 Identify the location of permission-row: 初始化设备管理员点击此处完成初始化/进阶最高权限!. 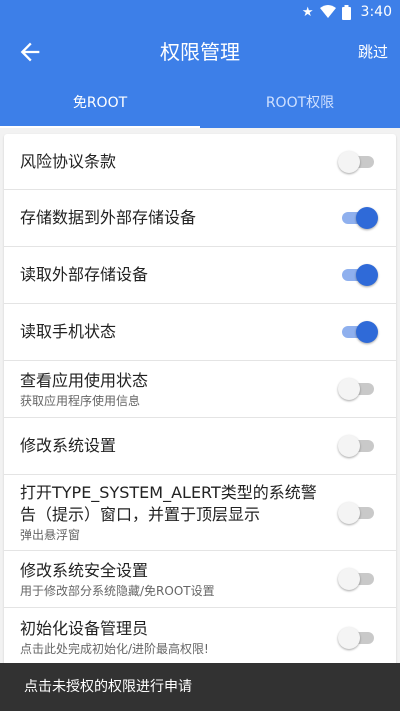
(200, 638).